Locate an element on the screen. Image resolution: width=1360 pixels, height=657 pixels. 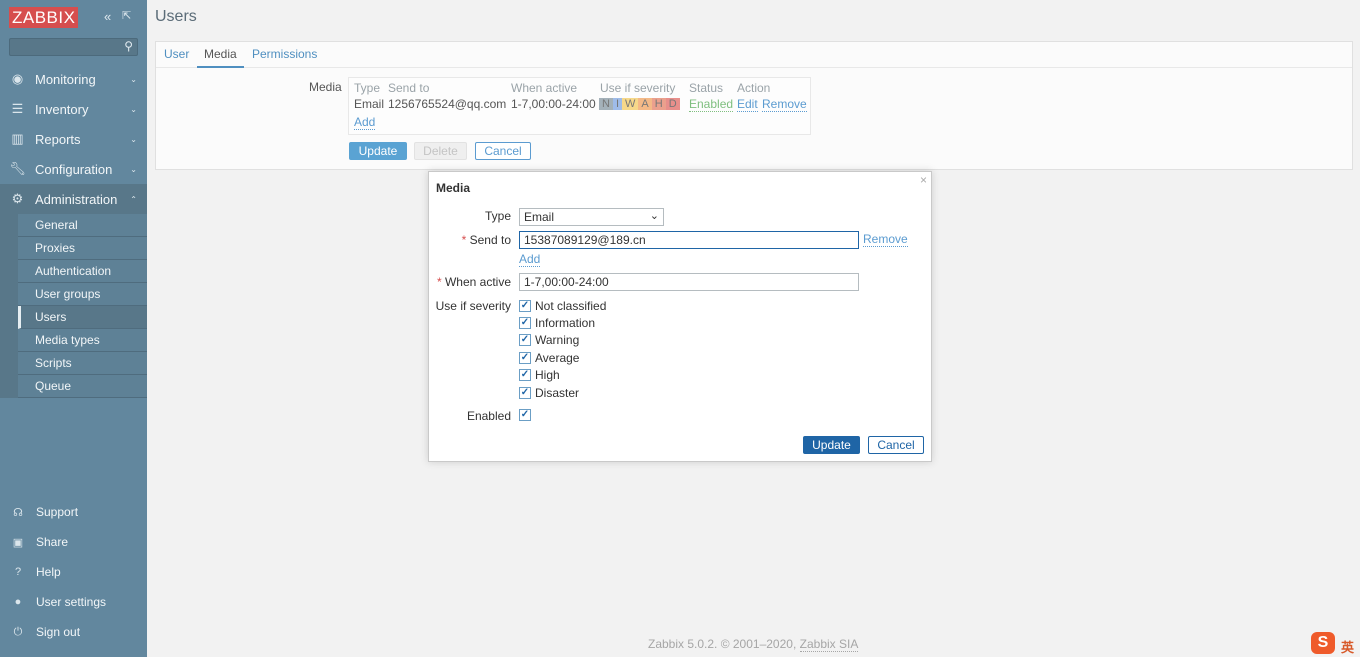
update-button: Update is located at coordinates (378, 151).